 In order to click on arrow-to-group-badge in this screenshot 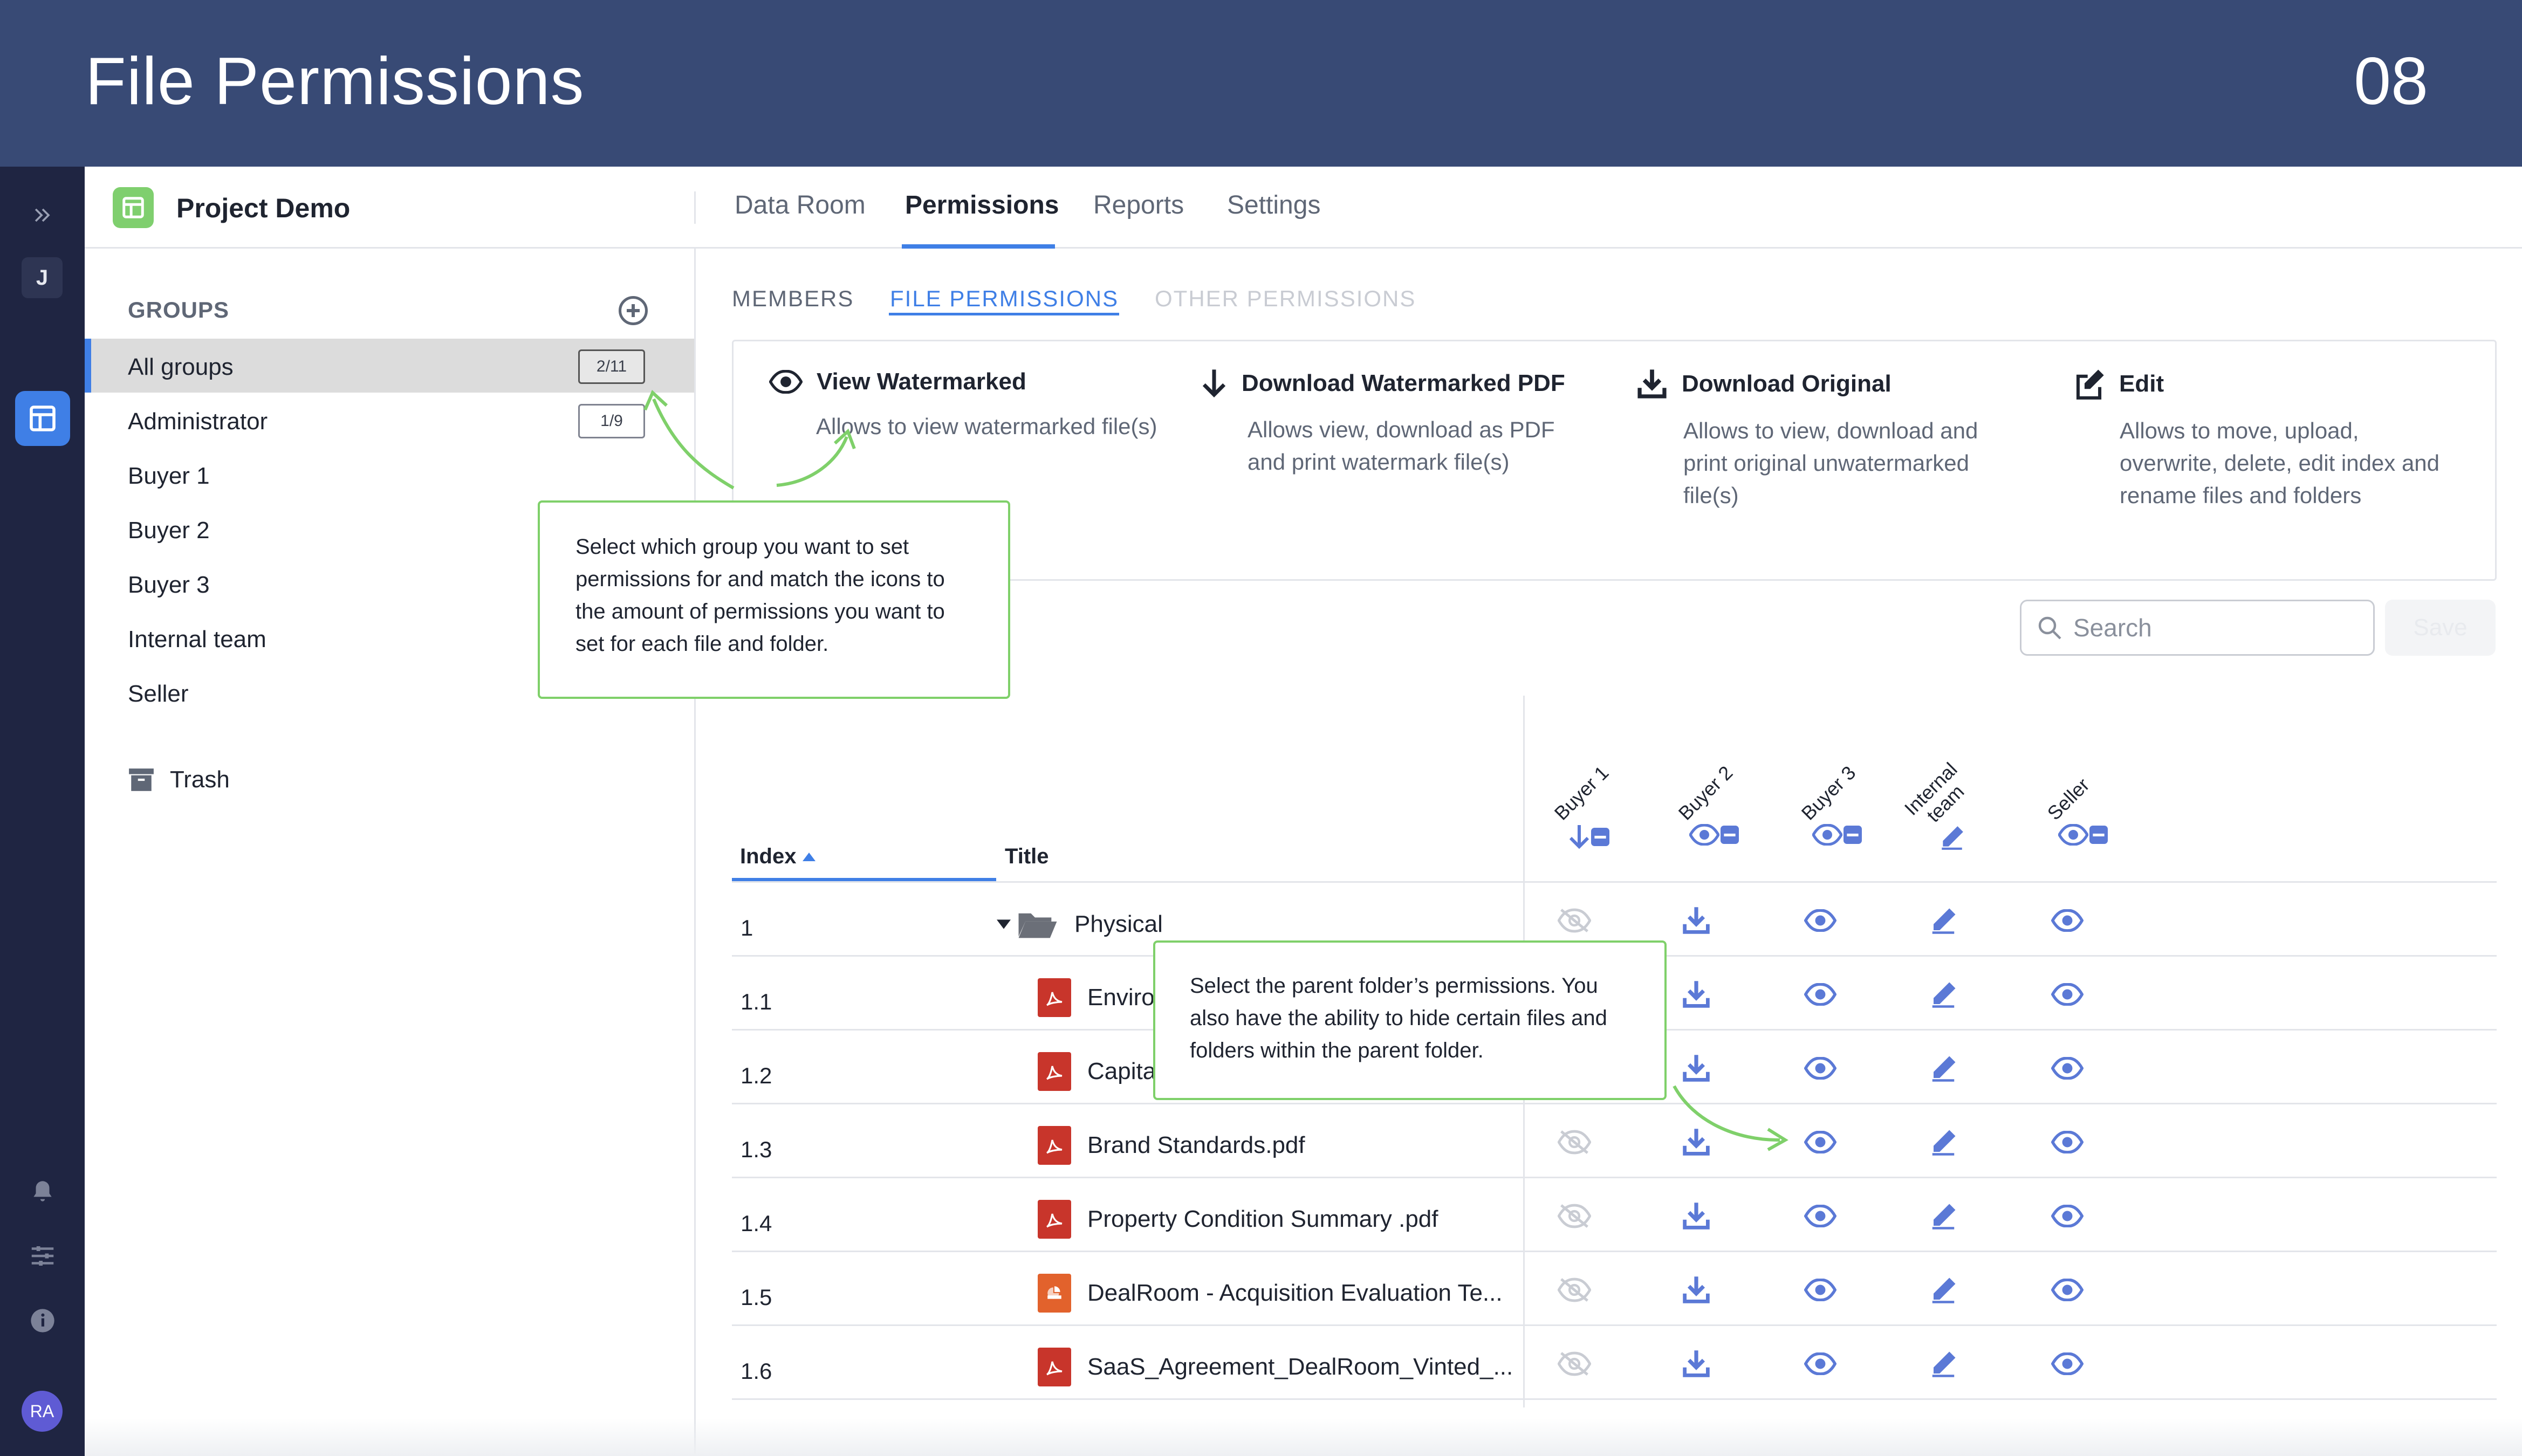, I will do `click(693, 444)`.